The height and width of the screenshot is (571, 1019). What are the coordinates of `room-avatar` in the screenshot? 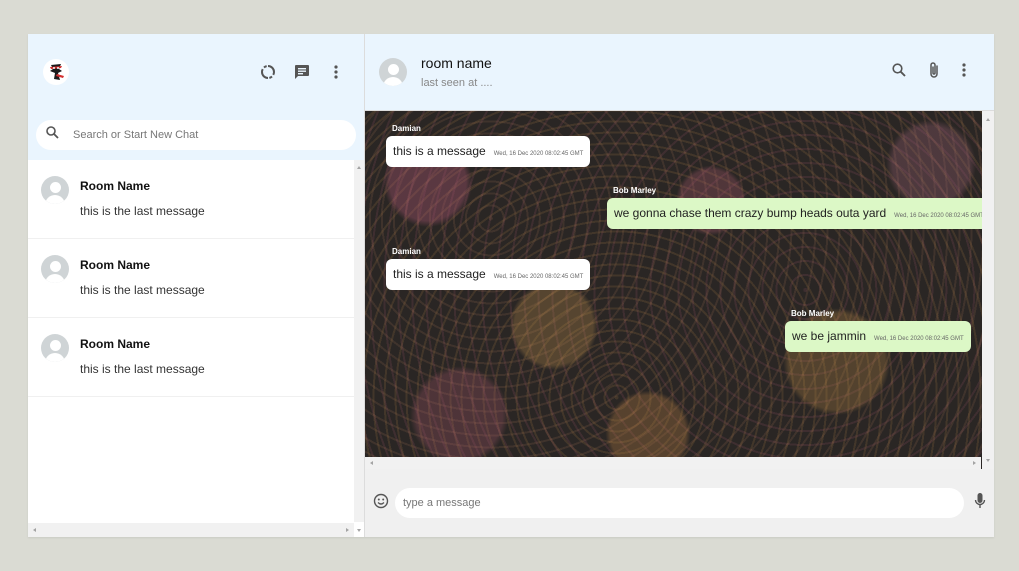 It's located at (393, 72).